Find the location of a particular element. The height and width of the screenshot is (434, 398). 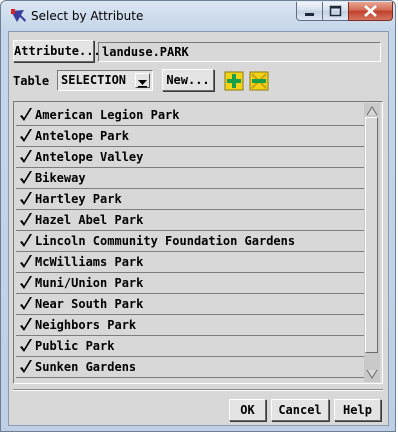

list-item-label: Antelope Valley is located at coordinates (89, 157).